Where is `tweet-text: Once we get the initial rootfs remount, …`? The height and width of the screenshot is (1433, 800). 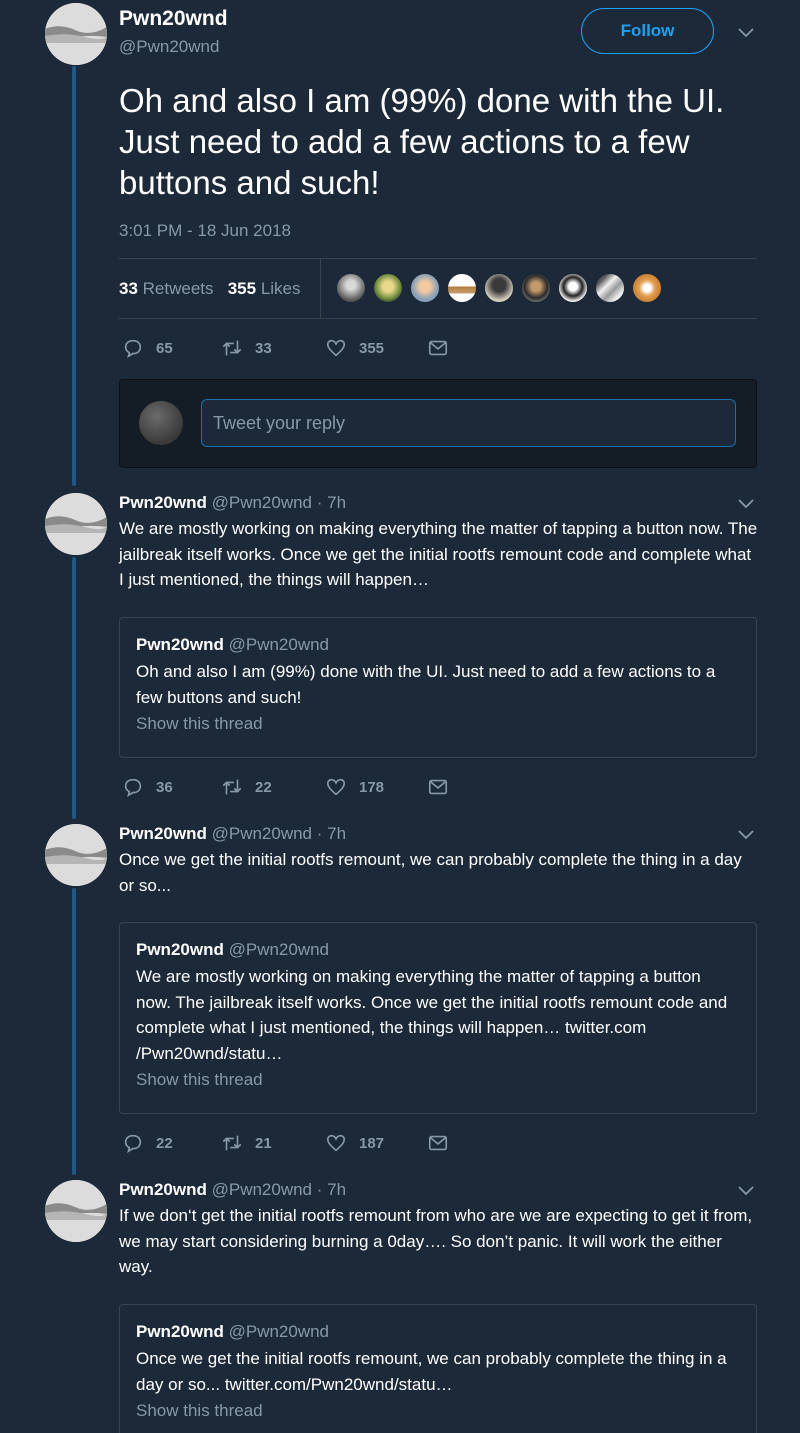
tweet-text: Once we get the initial rootfs remount, … is located at coordinates (430, 872).